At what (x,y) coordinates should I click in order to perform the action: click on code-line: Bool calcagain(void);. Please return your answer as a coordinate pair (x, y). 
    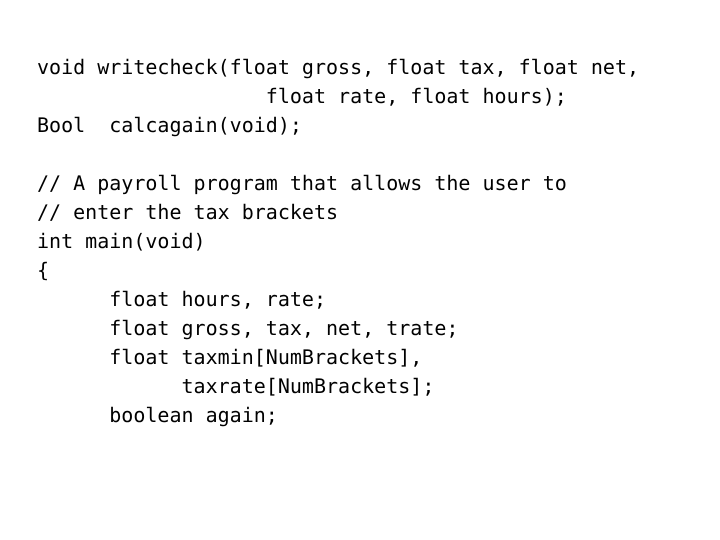
    Looking at the image, I should click on (169, 125).